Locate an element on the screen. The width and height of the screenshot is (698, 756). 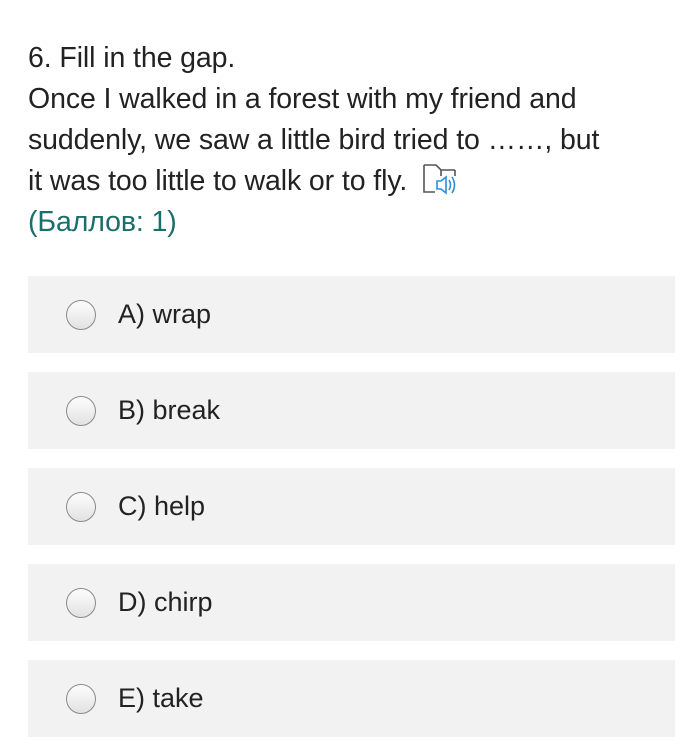
question-text-line-3: it was too little to walk or to fly. is located at coordinates (353, 181).